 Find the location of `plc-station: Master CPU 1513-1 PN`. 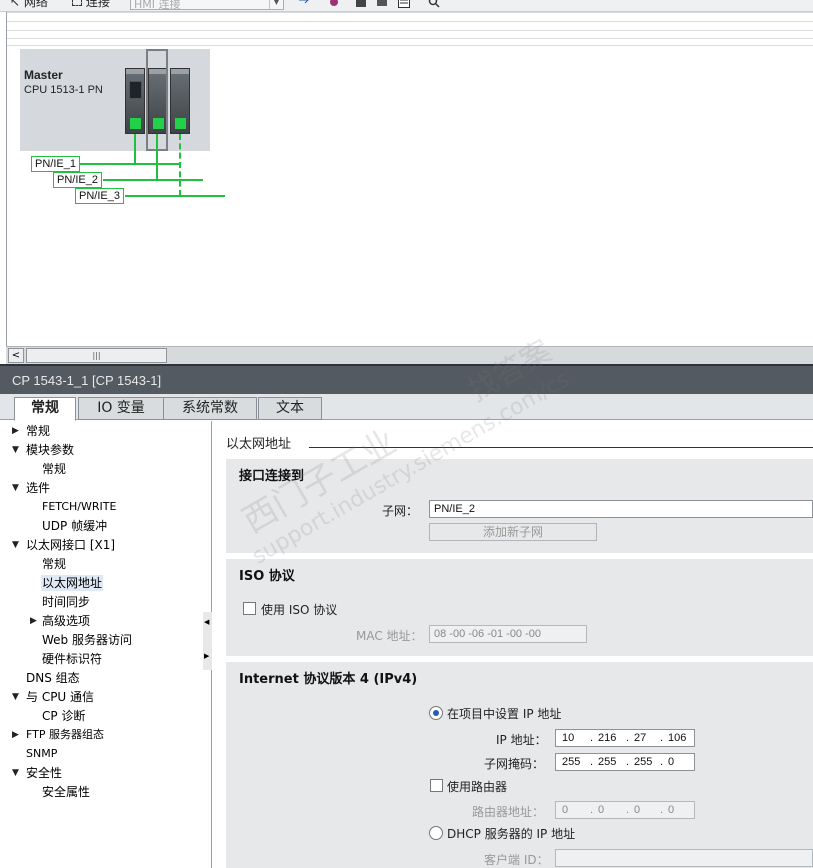

plc-station: Master CPU 1513-1 PN is located at coordinates (115, 100).